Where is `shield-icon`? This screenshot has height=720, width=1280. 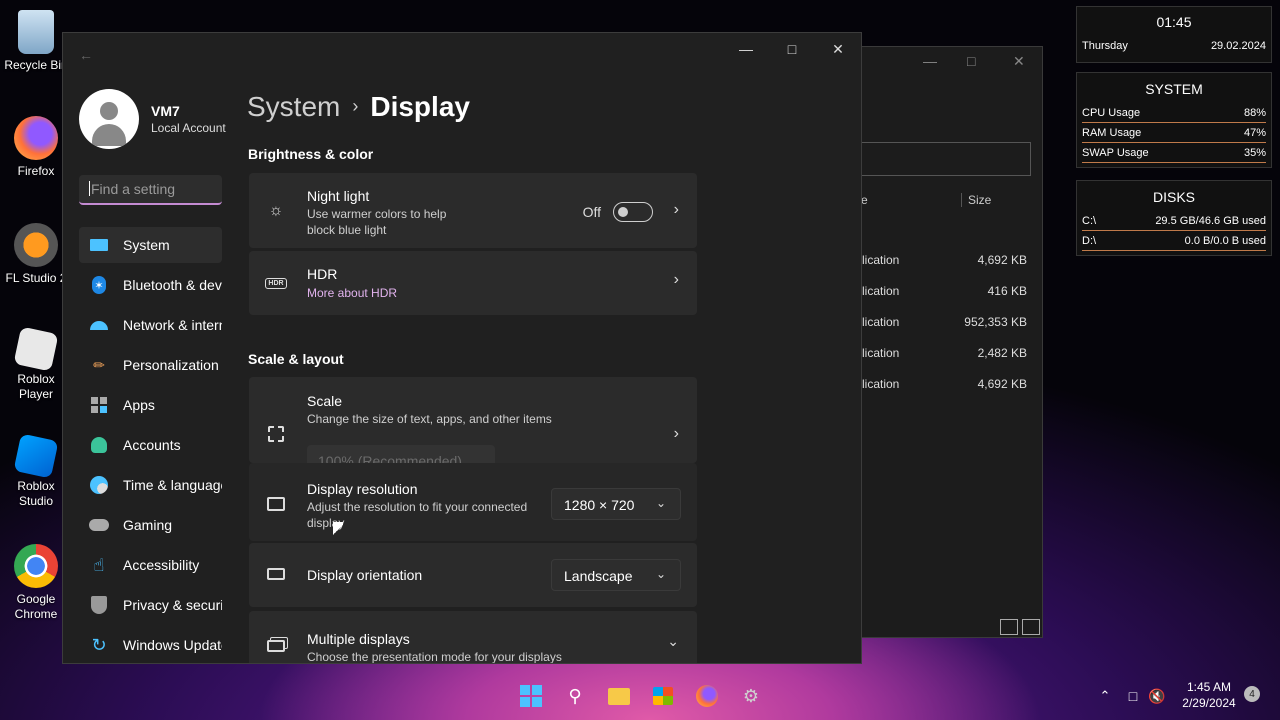 shield-icon is located at coordinates (99, 605).